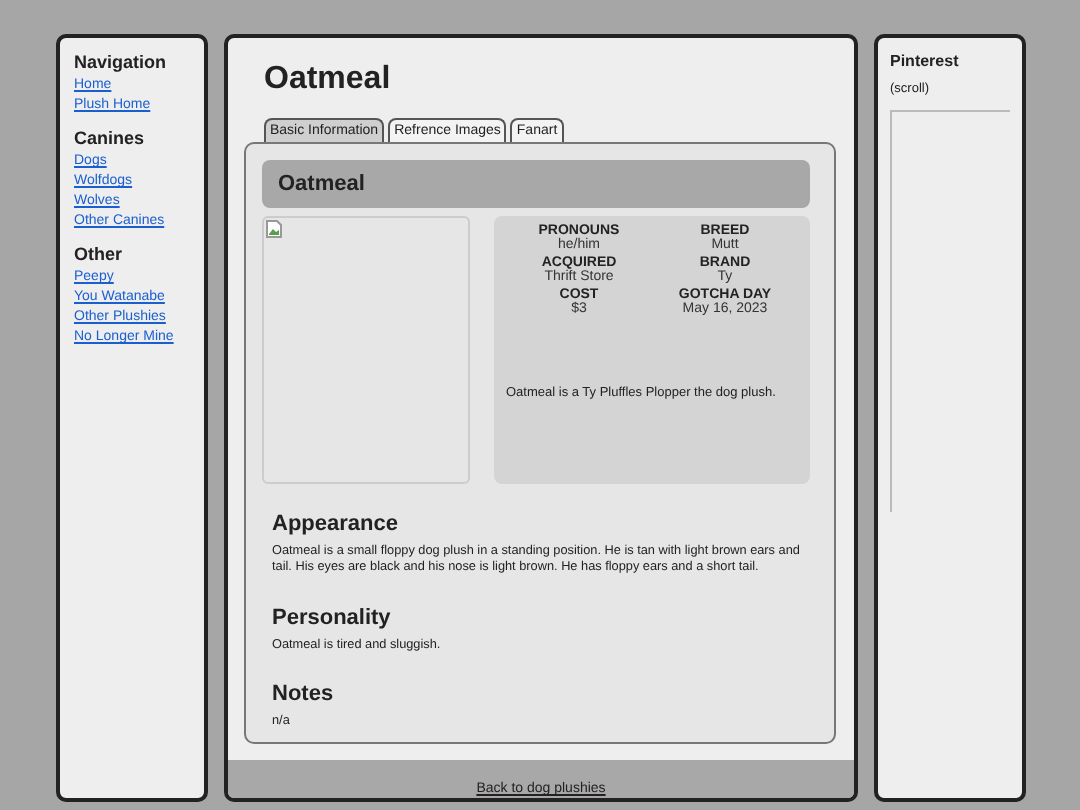 This screenshot has width=1080, height=810. Describe the element at coordinates (110, 138) in the screenshot. I see `sidebar-heading: Canines` at that location.